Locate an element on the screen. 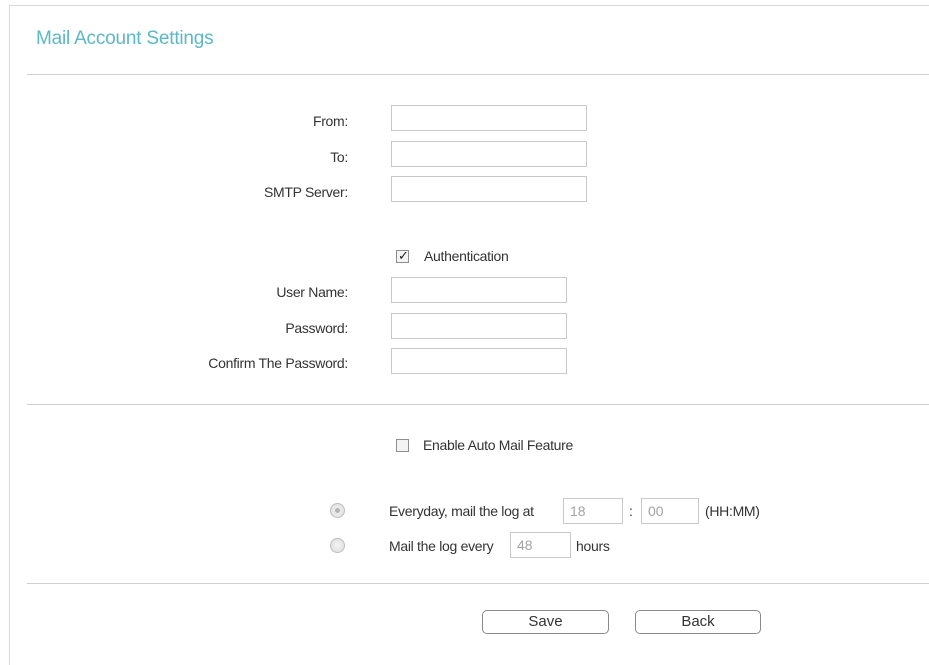 The height and width of the screenshot is (665, 929). minute-input is located at coordinates (670, 511).